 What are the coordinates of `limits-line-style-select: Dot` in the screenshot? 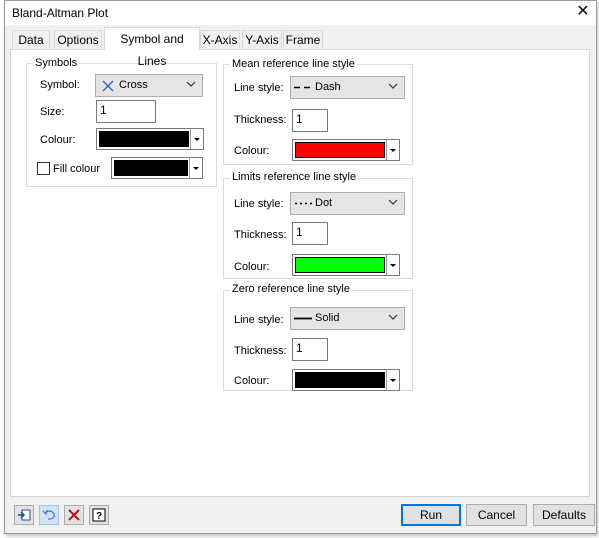 It's located at (347, 203).